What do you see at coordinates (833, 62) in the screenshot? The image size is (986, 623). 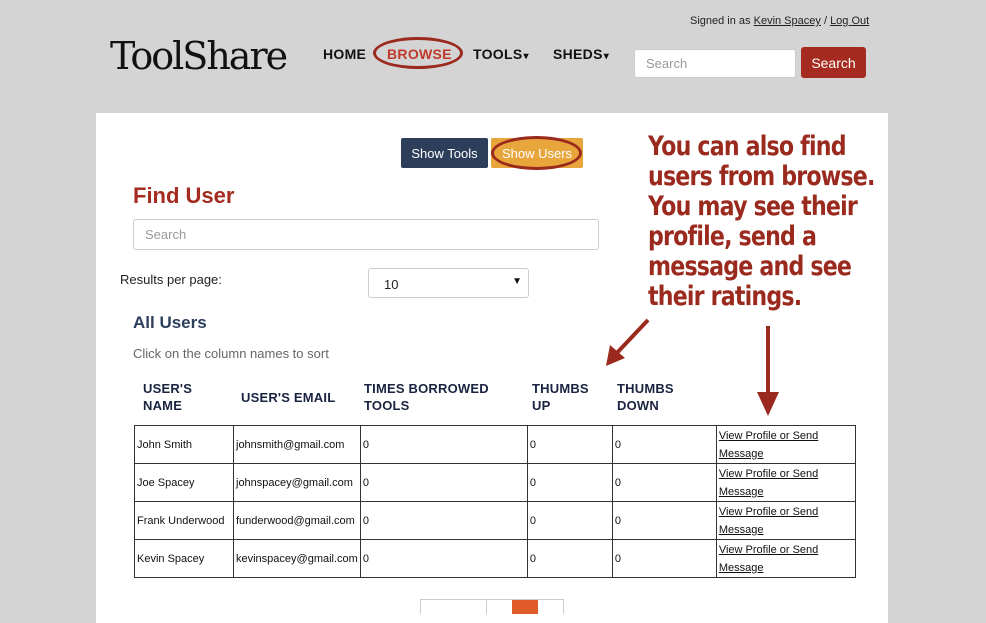 I see `header-search-button: Search` at bounding box center [833, 62].